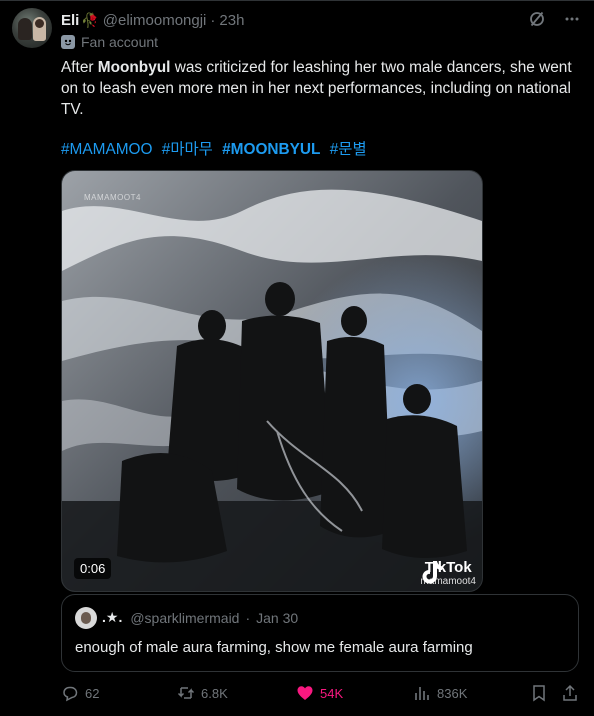 The width and height of the screenshot is (594, 716). I want to click on heart-icon, so click(305, 693).